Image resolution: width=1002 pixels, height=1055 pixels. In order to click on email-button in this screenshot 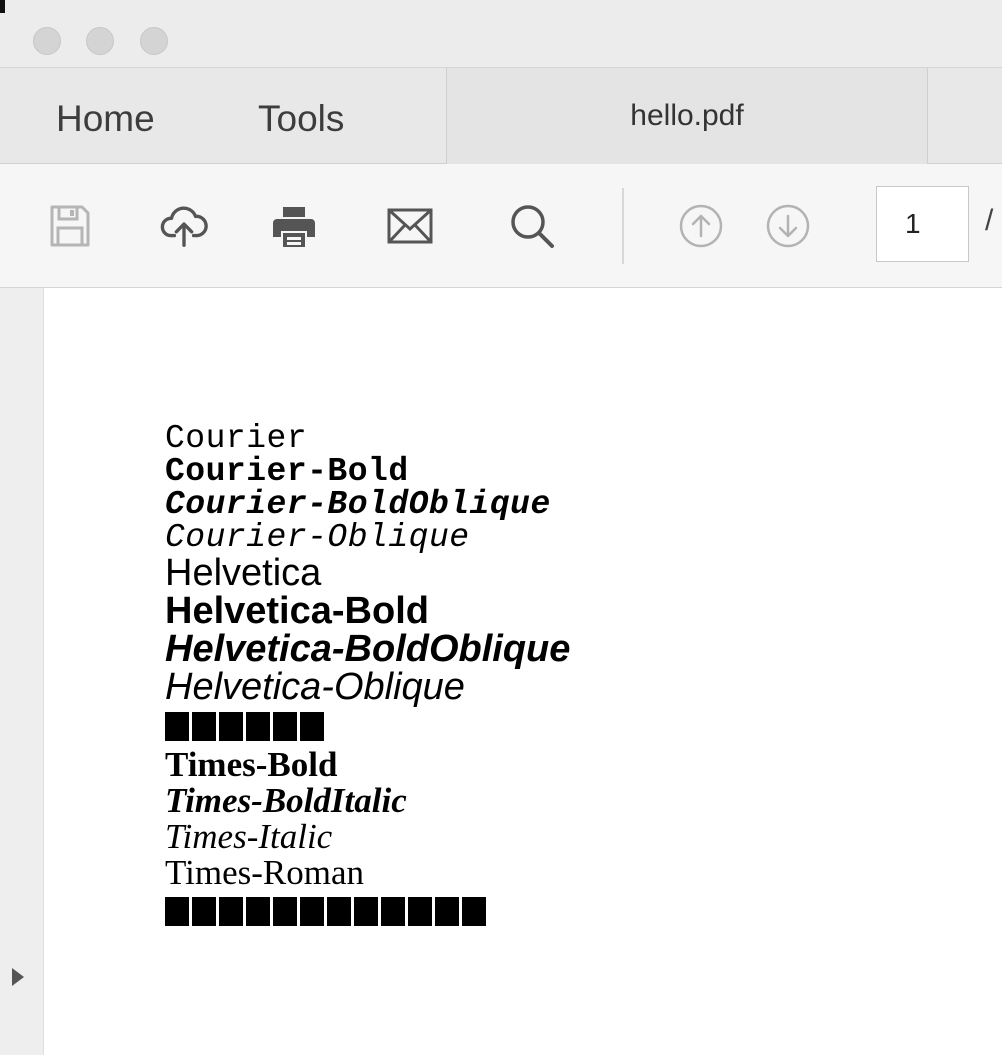, I will do `click(410, 226)`.